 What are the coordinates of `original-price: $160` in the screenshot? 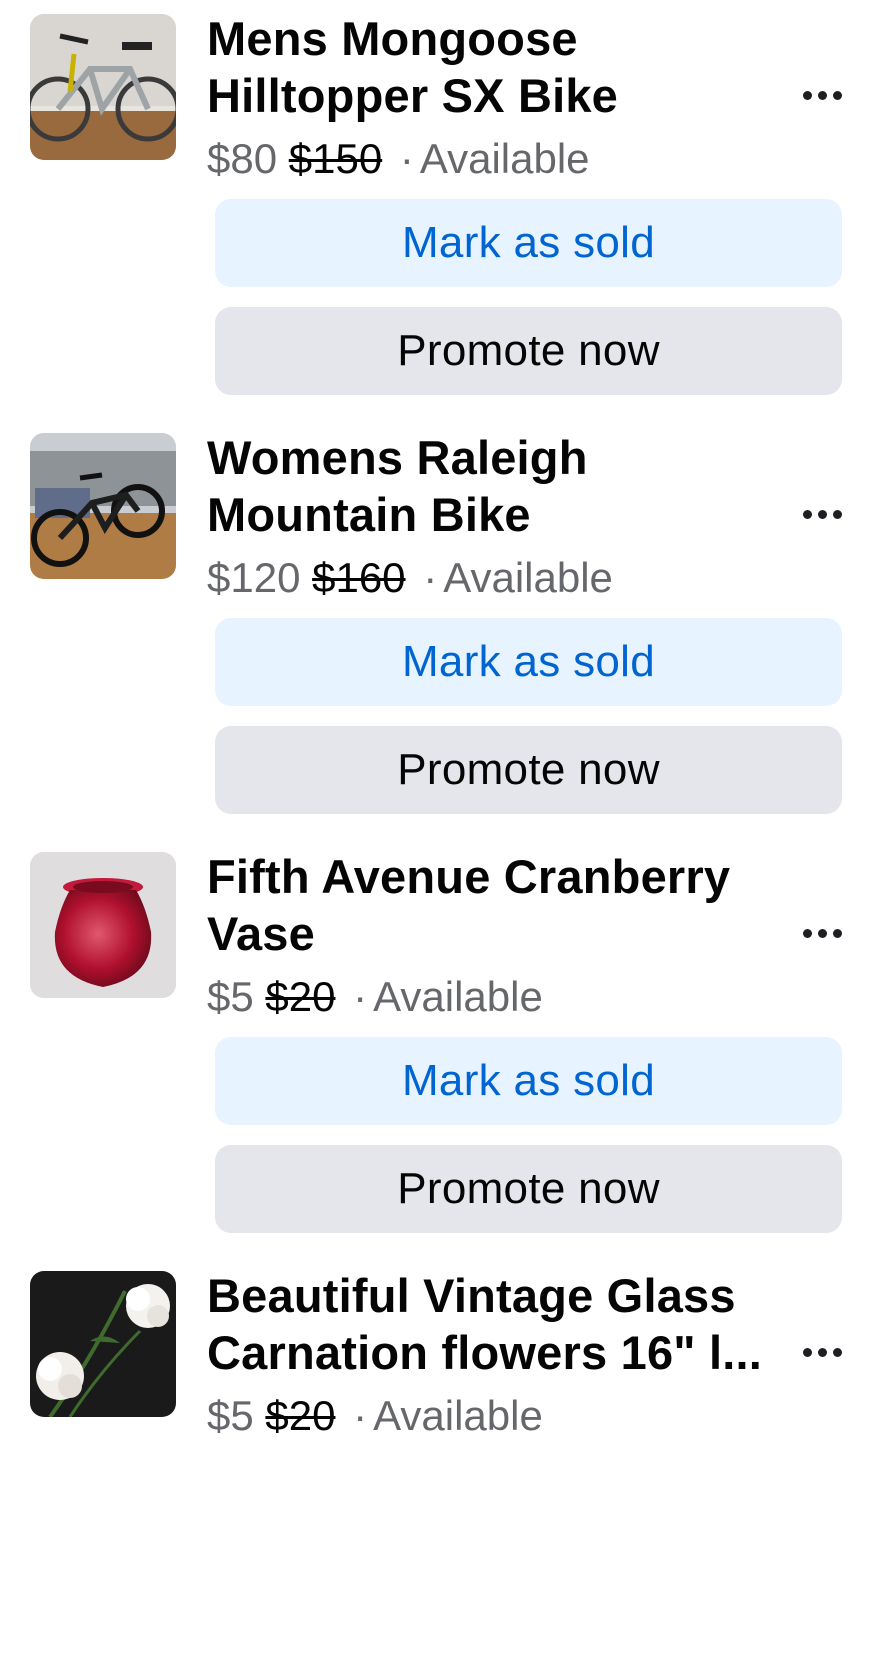 It's located at (359, 577).